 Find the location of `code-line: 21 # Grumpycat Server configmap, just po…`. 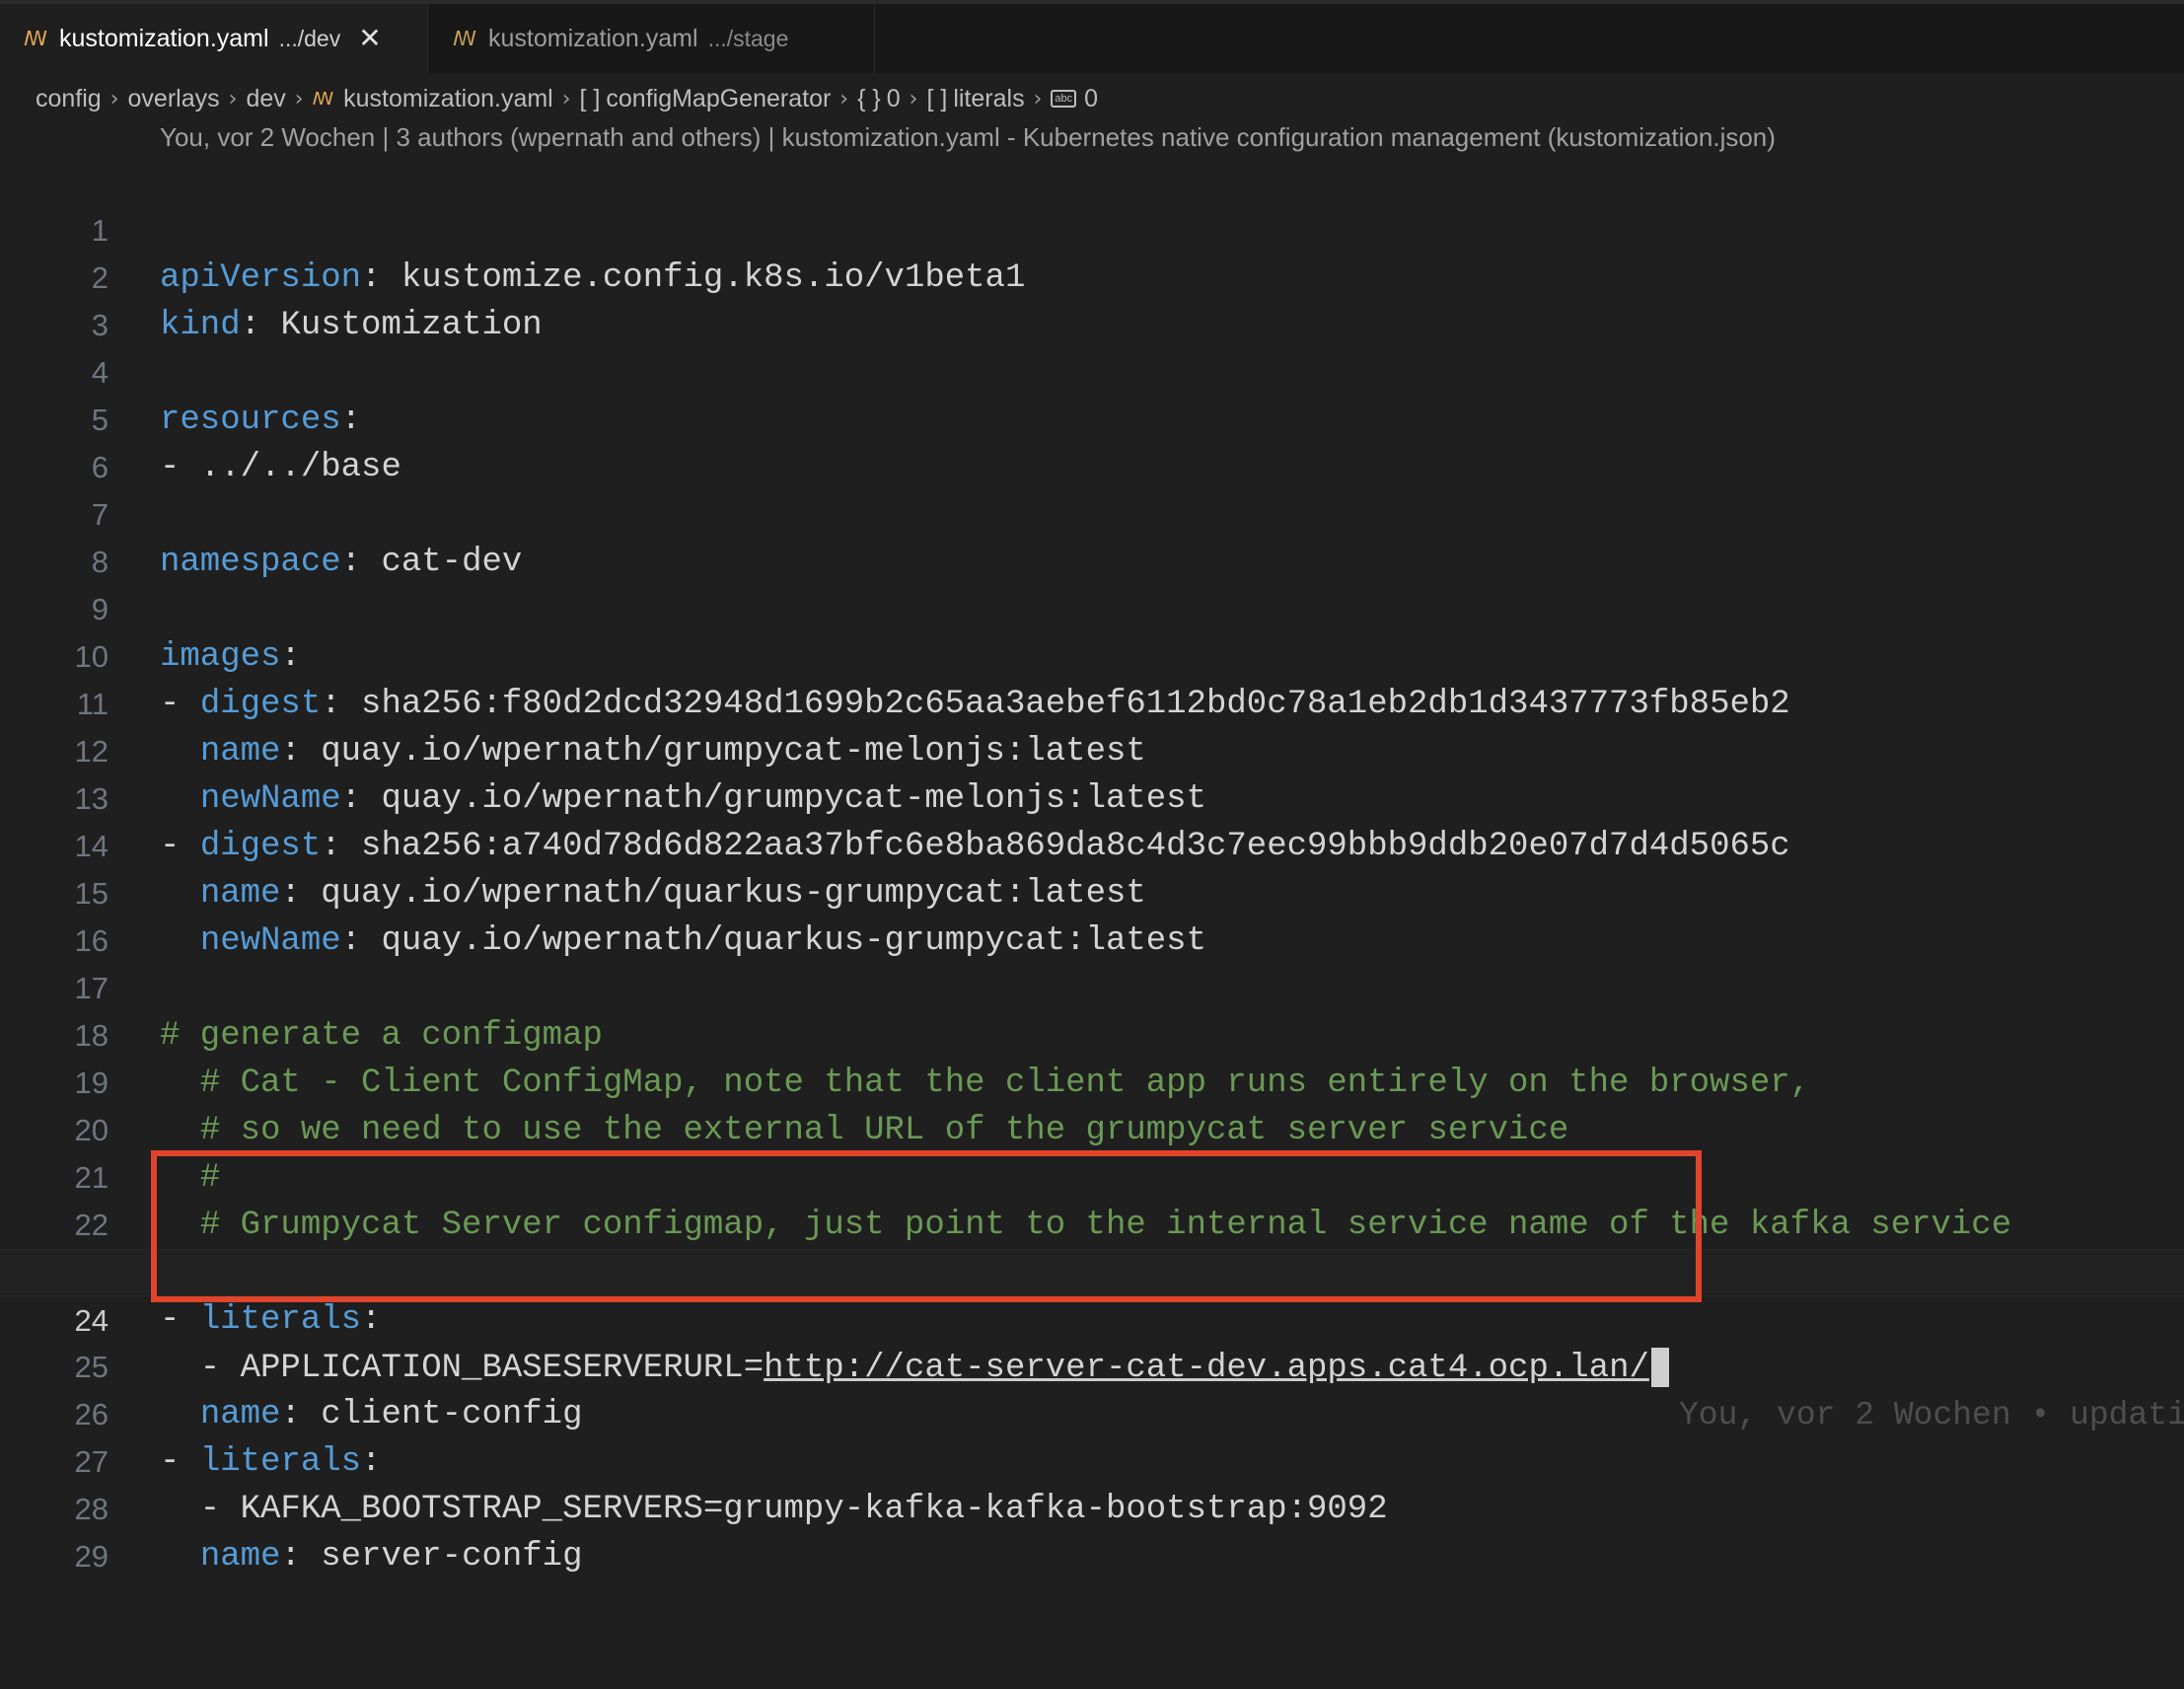

code-line: 21 # Grumpycat Server configmap, just po… is located at coordinates (1092, 1176).